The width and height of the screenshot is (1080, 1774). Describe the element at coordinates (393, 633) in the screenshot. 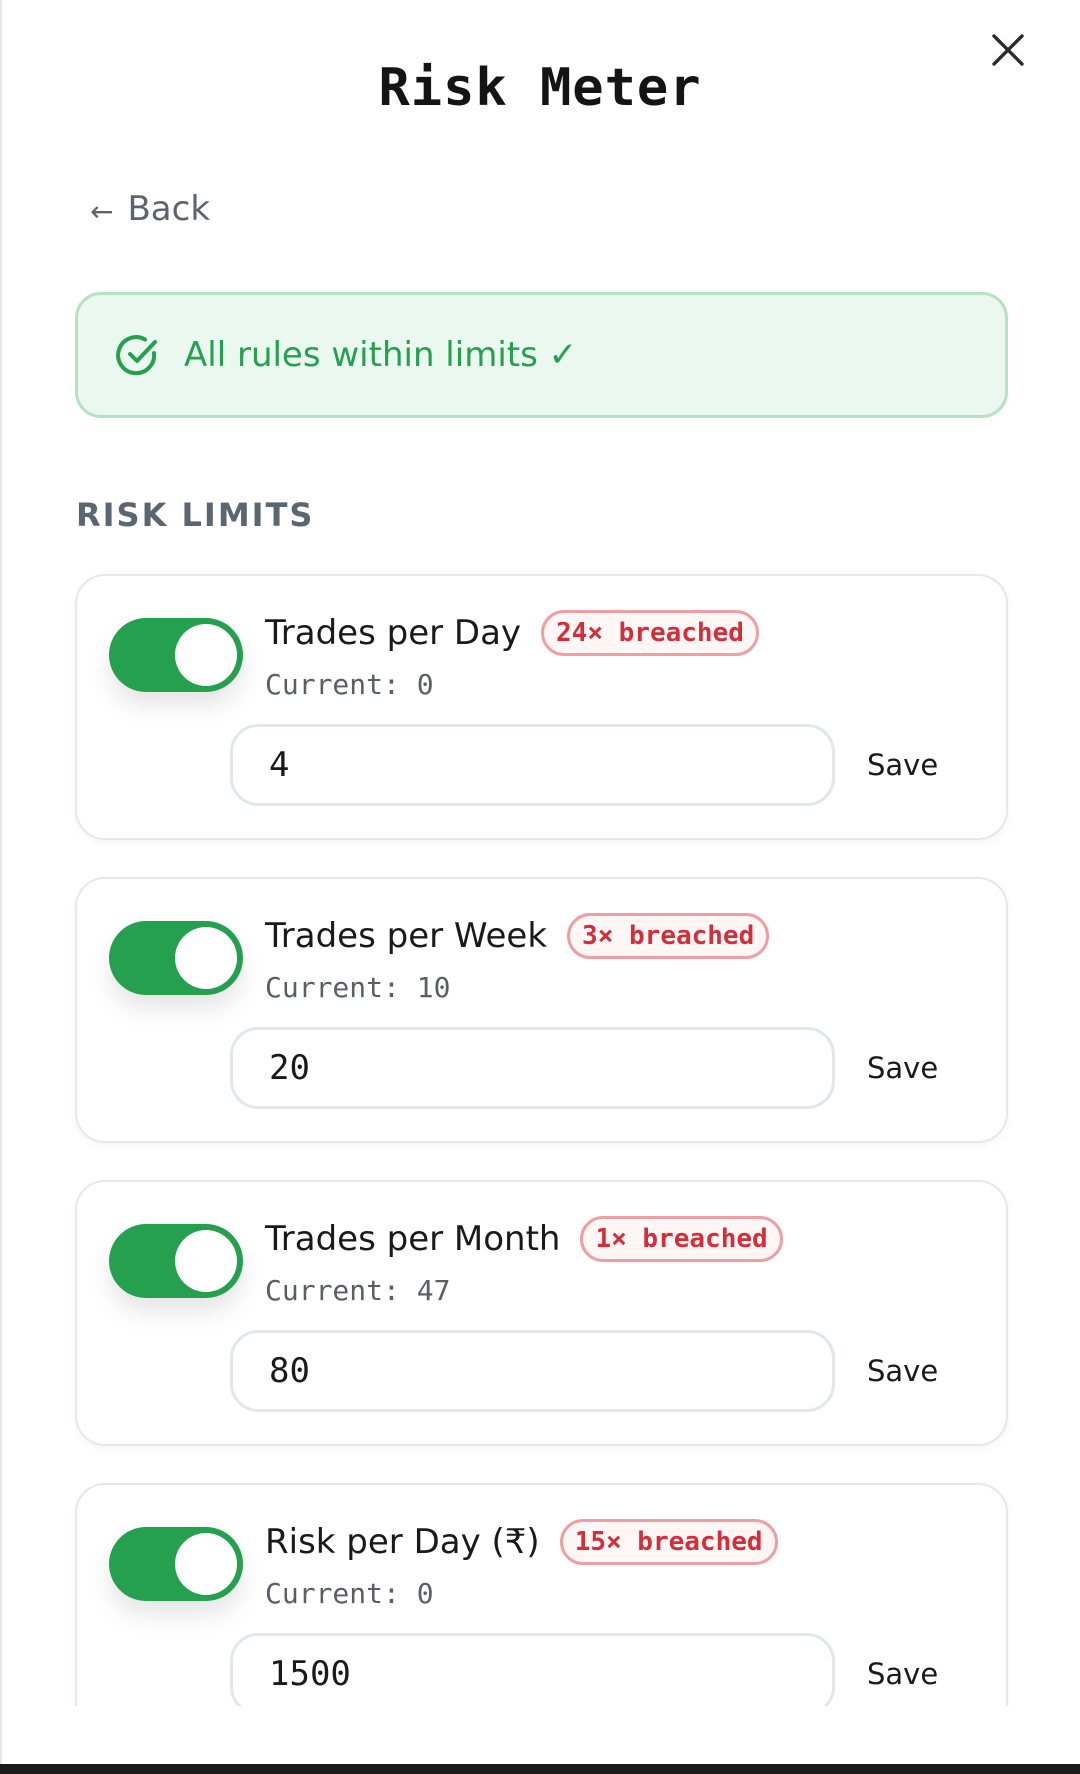

I see `rule-label: Trades per Day` at that location.